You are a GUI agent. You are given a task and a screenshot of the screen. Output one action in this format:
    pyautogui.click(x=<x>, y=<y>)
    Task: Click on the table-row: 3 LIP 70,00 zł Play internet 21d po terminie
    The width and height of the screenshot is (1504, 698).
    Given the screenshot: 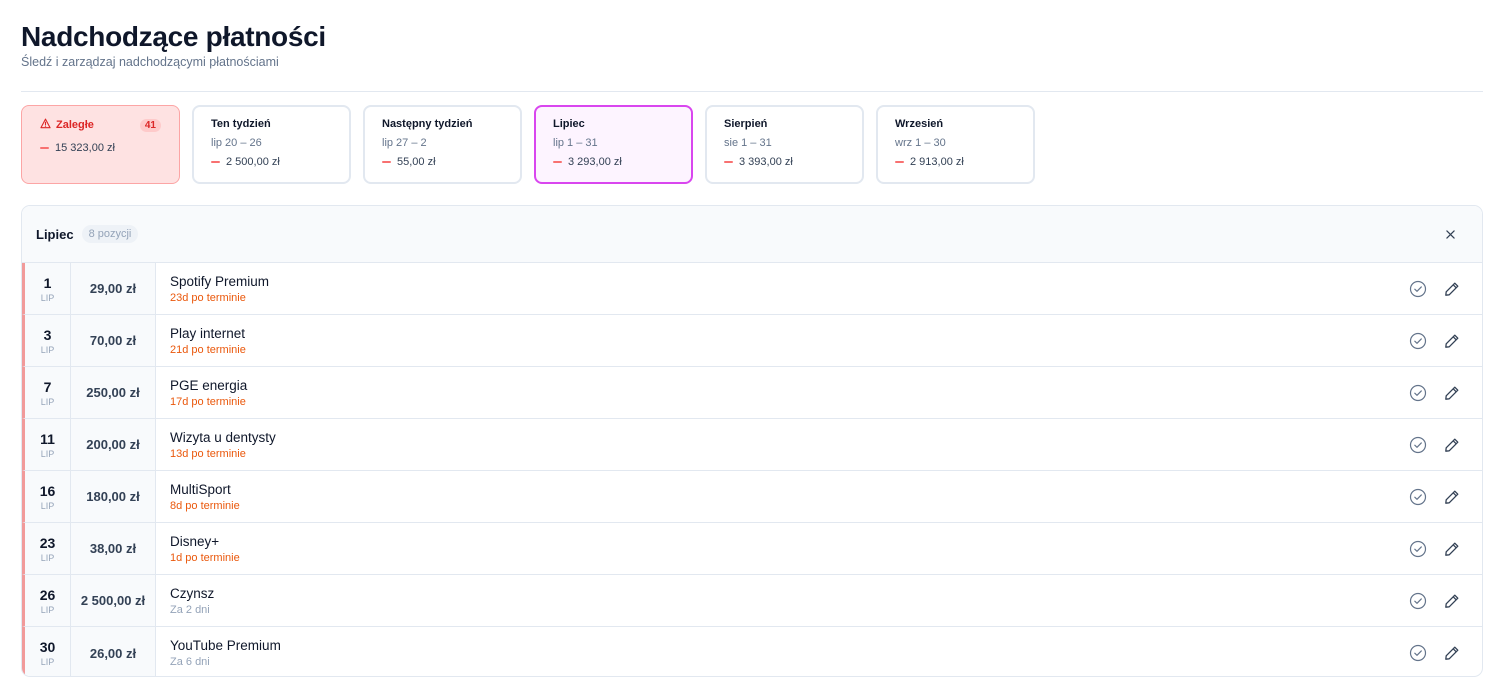 What is the action you would take?
    pyautogui.click(x=752, y=341)
    